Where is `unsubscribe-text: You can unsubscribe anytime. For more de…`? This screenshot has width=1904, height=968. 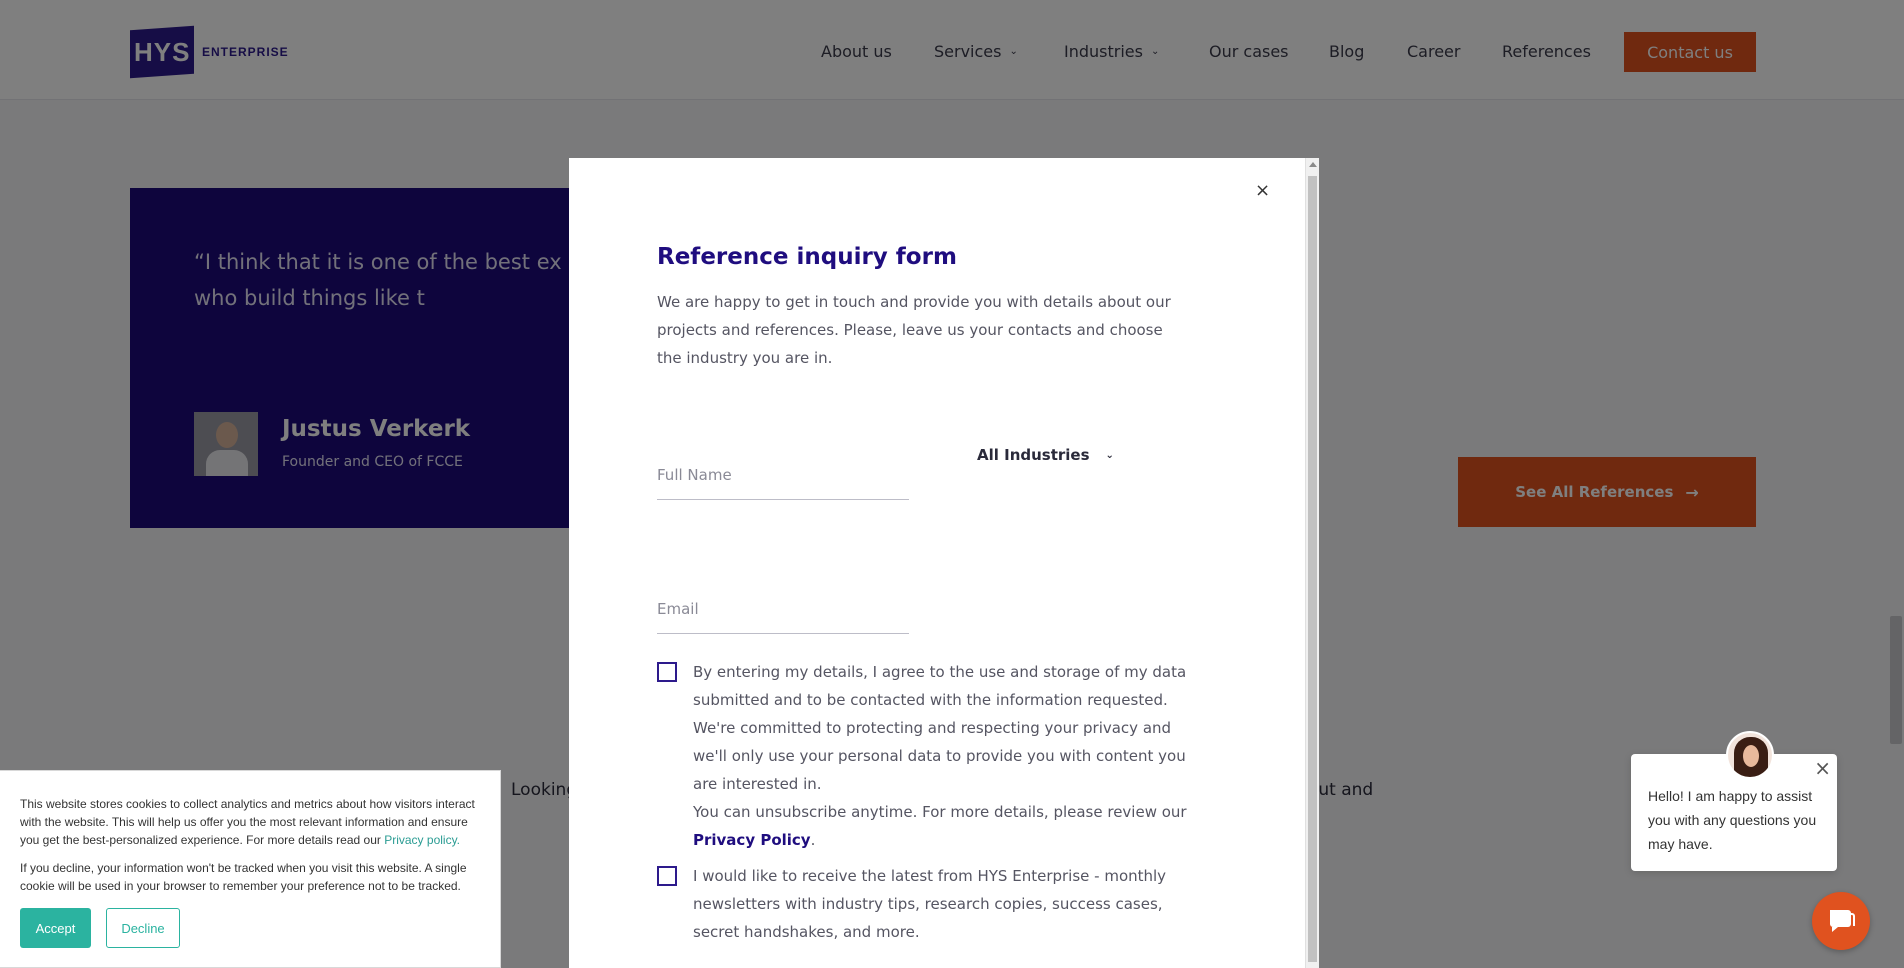
unsubscribe-text: You can unsubscribe anytime. For more de… is located at coordinates (940, 812).